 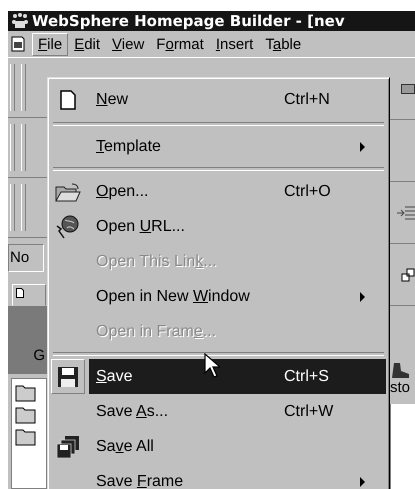 What do you see at coordinates (237, 191) in the screenshot?
I see `menu-item: Open... Ctrl+O` at bounding box center [237, 191].